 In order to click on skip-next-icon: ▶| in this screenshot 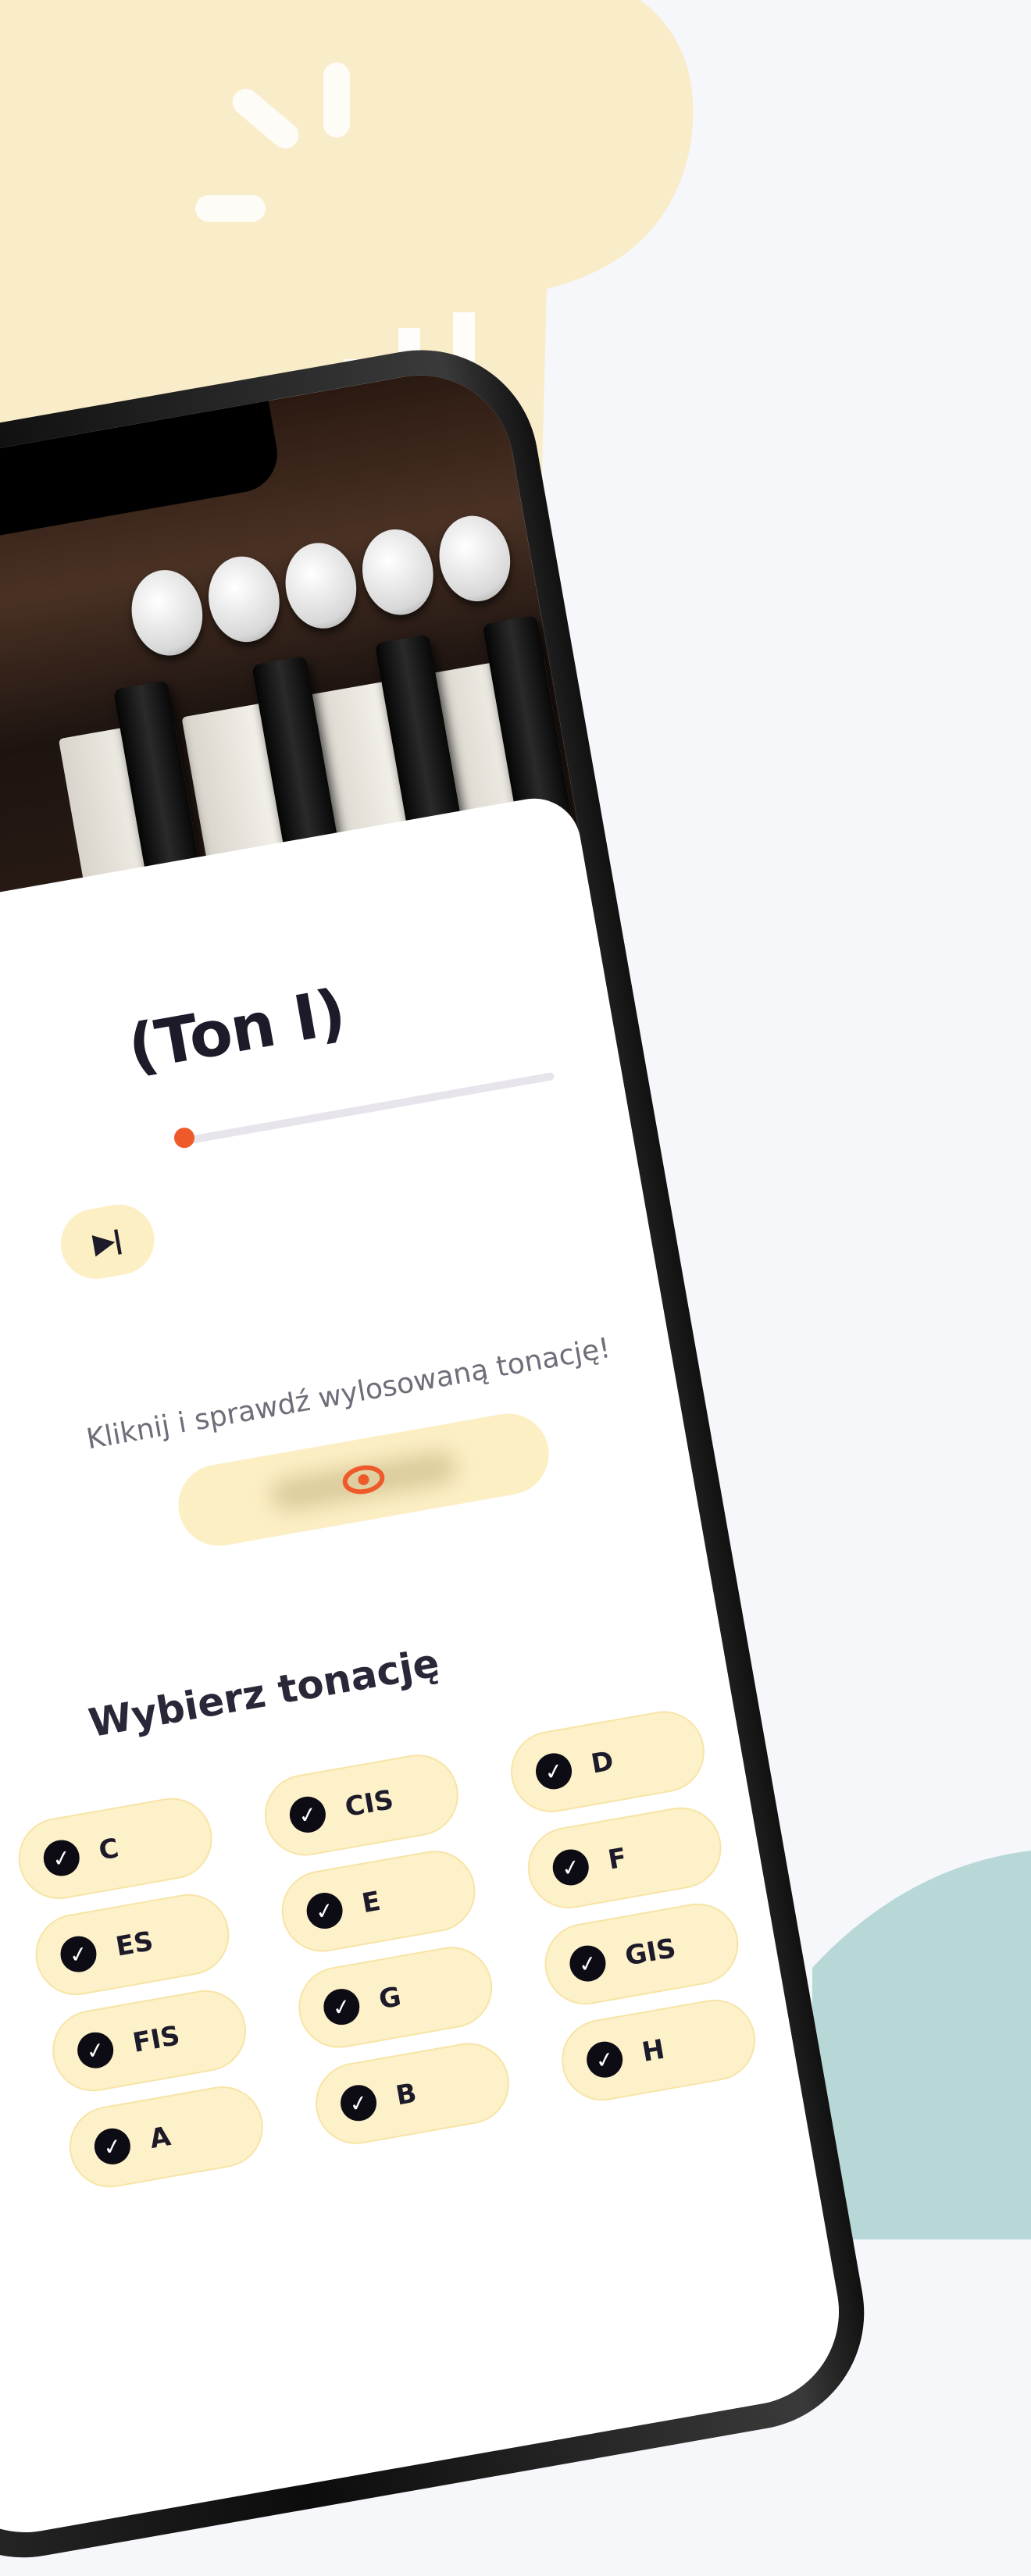, I will do `click(107, 1241)`.